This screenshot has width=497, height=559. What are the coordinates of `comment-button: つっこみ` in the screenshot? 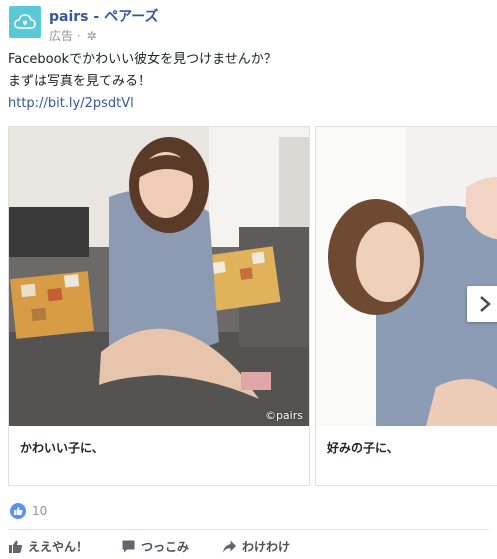 It's located at (171, 547).